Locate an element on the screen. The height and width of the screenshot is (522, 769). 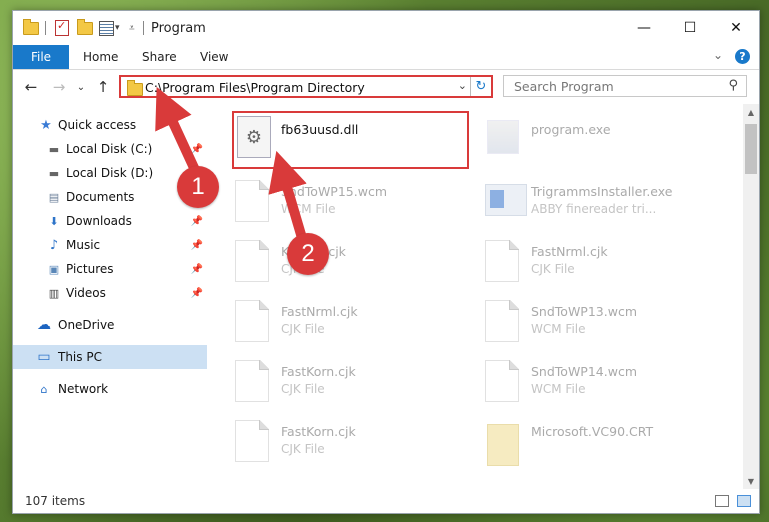
step-1-badge: 1 is located at coordinates (198, 187).